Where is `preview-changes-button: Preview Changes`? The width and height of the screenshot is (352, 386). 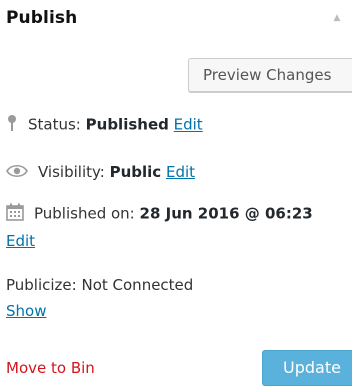
preview-changes-button: Preview Changes is located at coordinates (270, 75).